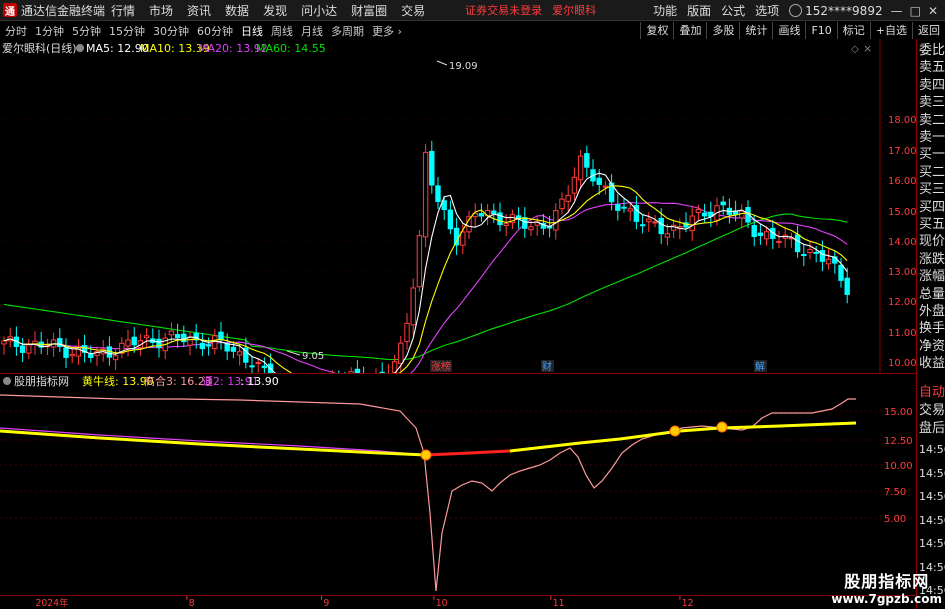 The height and width of the screenshot is (609, 945). What do you see at coordinates (902, 272) in the screenshot?
I see `price-tick: 13.00` at bounding box center [902, 272].